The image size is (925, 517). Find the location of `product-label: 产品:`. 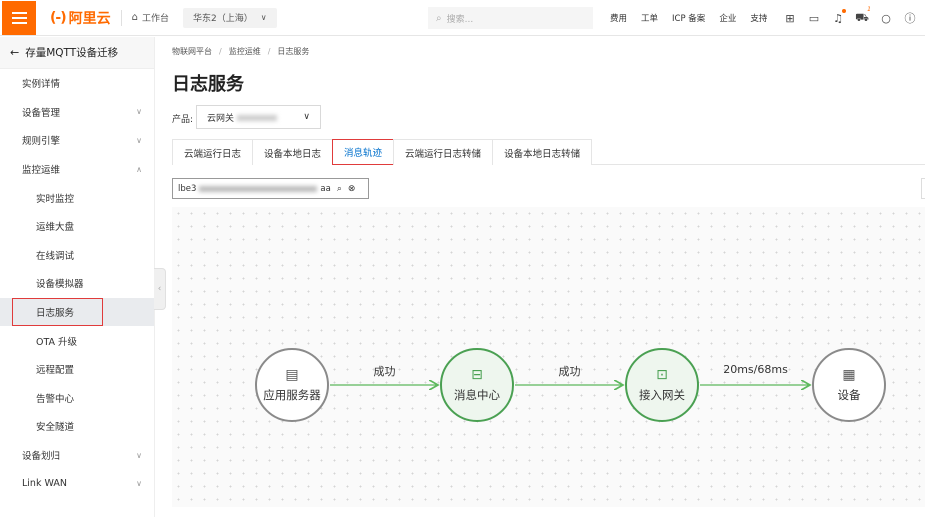

product-label: 产品: is located at coordinates (183, 120).